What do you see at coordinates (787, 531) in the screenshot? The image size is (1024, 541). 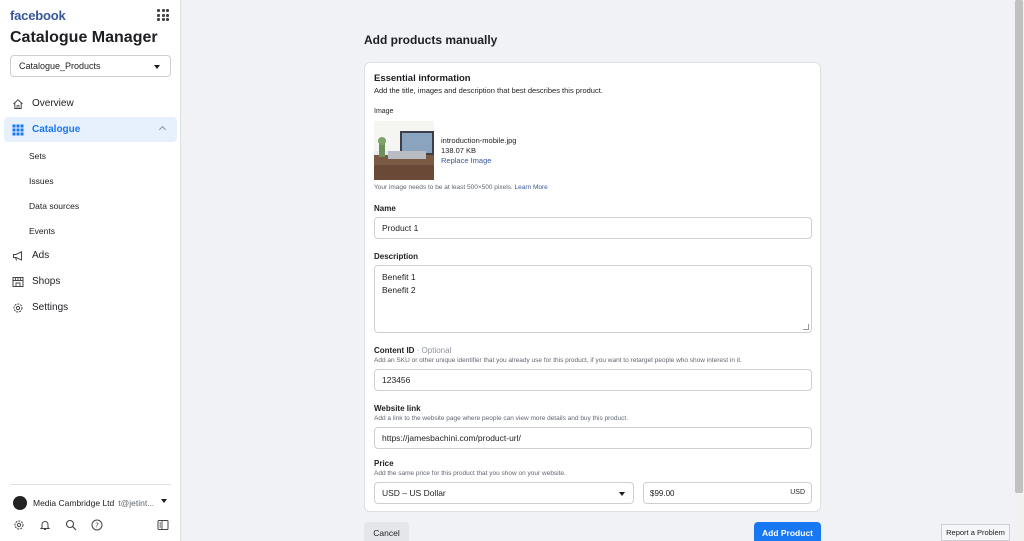 I see `add-product-button: Add Product` at bounding box center [787, 531].